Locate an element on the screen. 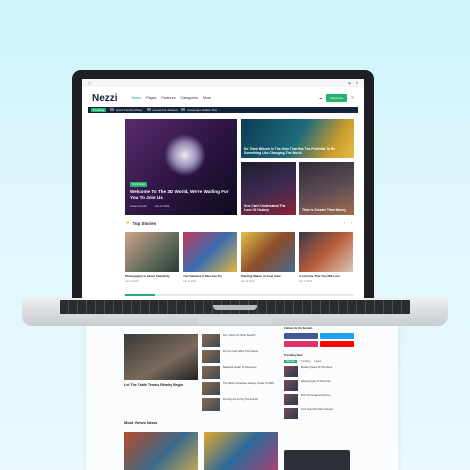  hero-author: Johanna Ryan is located at coordinates (138, 206).